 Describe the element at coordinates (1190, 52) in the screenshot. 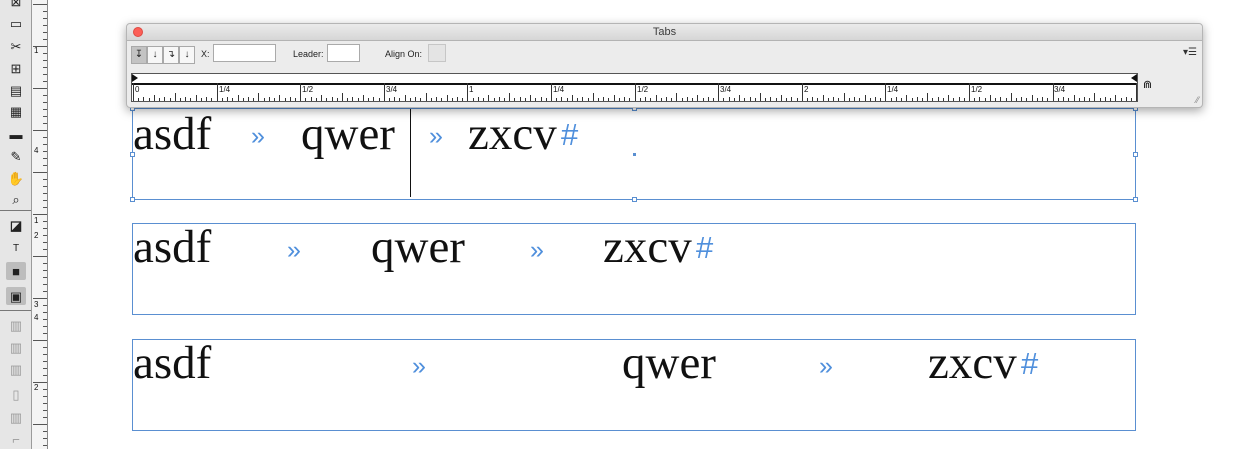

I see `panel-menu-icon: ▾☰` at that location.